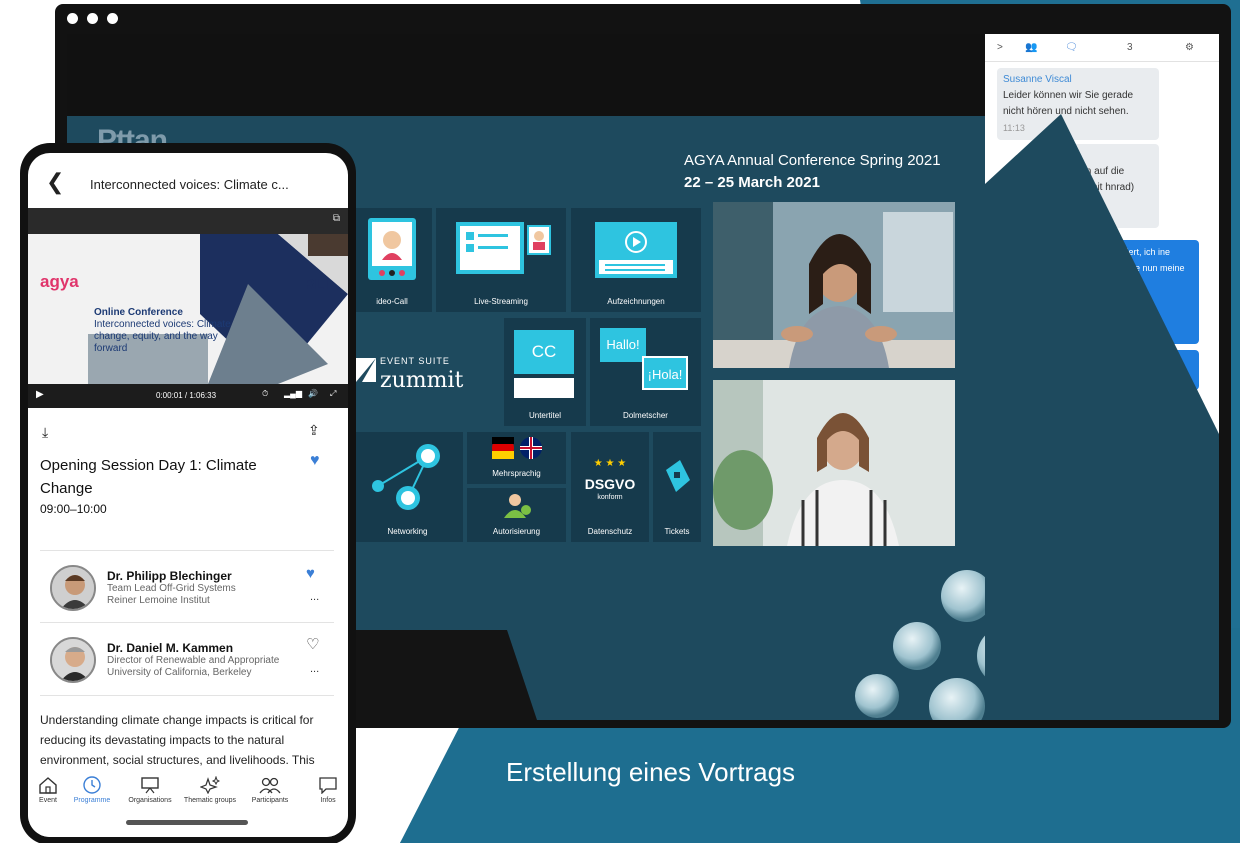 The image size is (1240, 843). What do you see at coordinates (270, 785) in the screenshot?
I see `people-icon` at bounding box center [270, 785].